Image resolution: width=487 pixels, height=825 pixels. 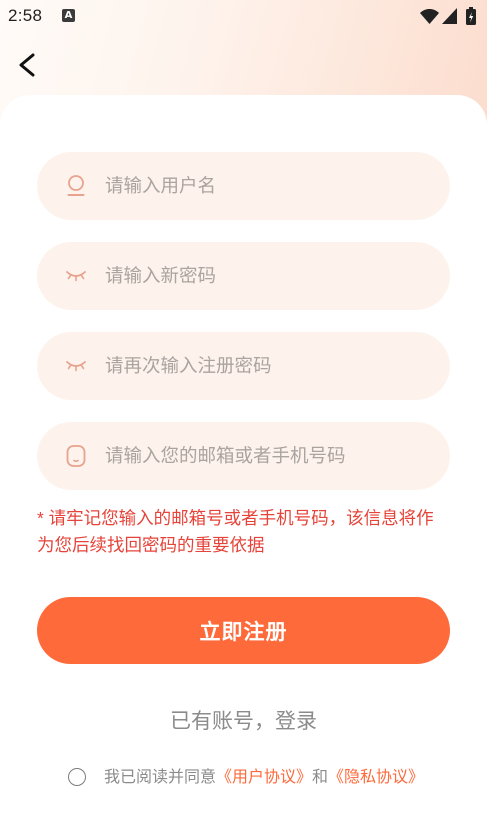 What do you see at coordinates (243, 722) in the screenshot?
I see `login-link: 已有账号，登录` at bounding box center [243, 722].